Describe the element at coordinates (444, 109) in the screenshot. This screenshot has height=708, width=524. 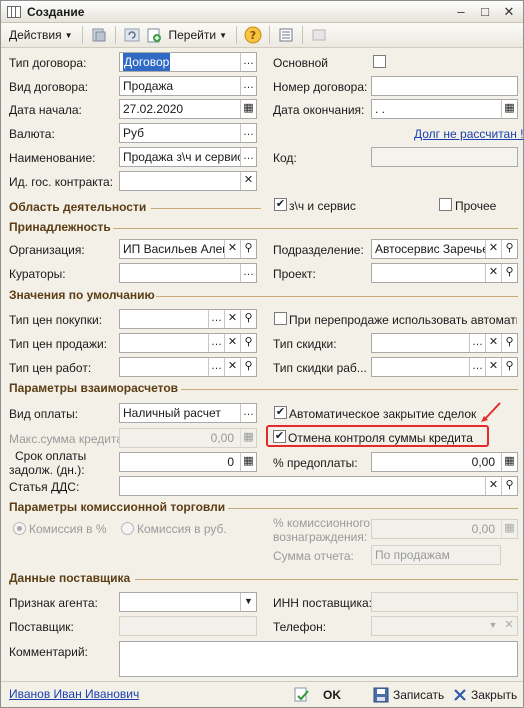
I see `end-date-field: . . ▦` at that location.